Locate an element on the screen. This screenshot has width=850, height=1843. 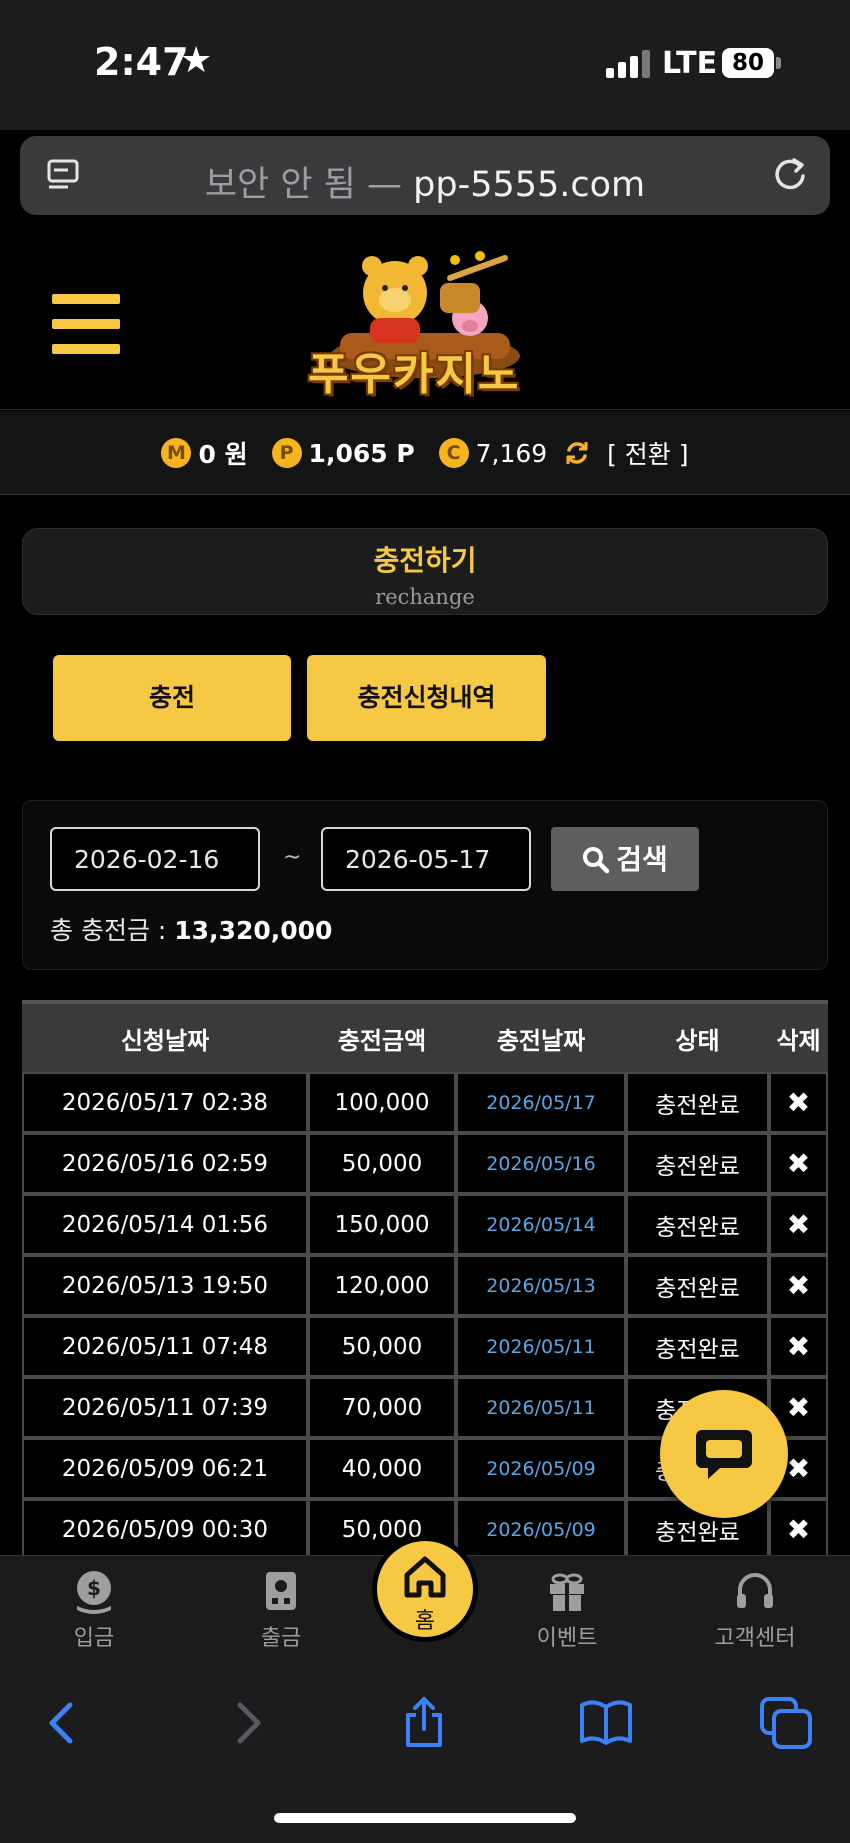
site-header: 푸우카지노 is located at coordinates (425, 324).